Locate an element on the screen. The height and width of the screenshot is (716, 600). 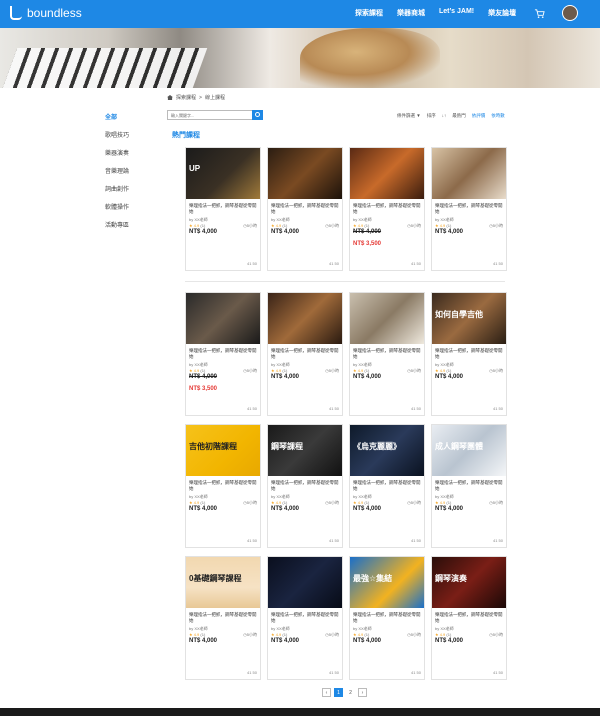
course-thumbnail: 如何自學吉他 is located at coordinates (469, 318).